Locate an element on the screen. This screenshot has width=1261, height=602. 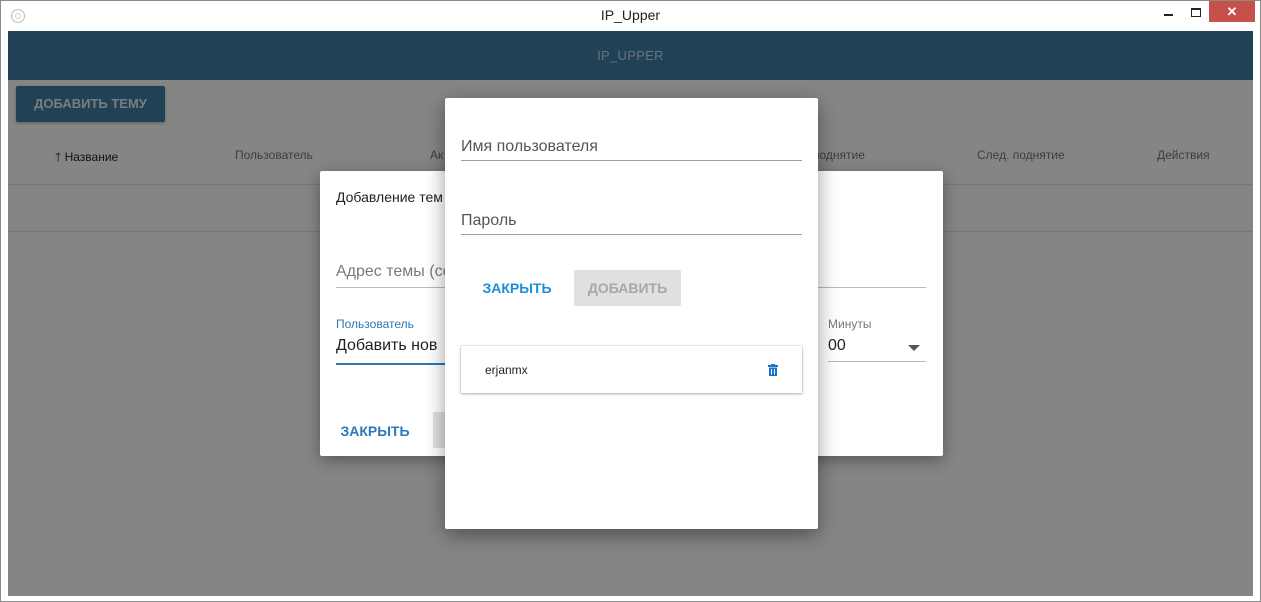
maximize-icon is located at coordinates (1196, 12).